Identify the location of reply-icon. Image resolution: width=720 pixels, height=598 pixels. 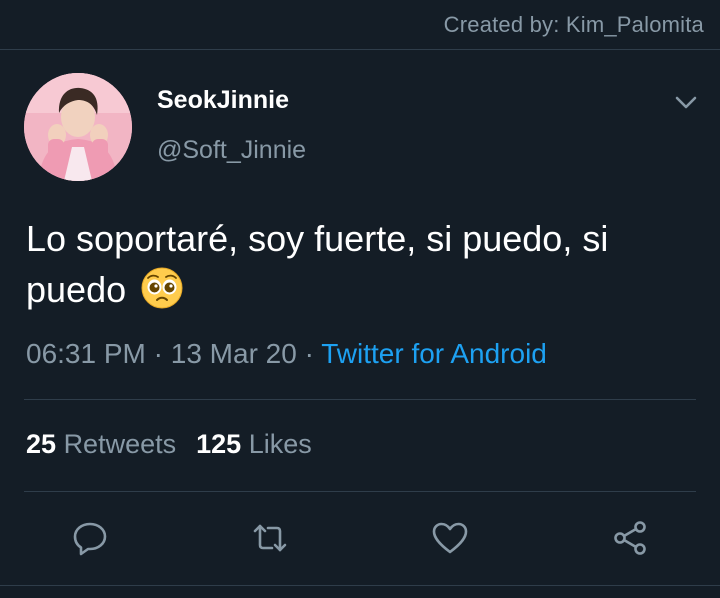
(90, 539).